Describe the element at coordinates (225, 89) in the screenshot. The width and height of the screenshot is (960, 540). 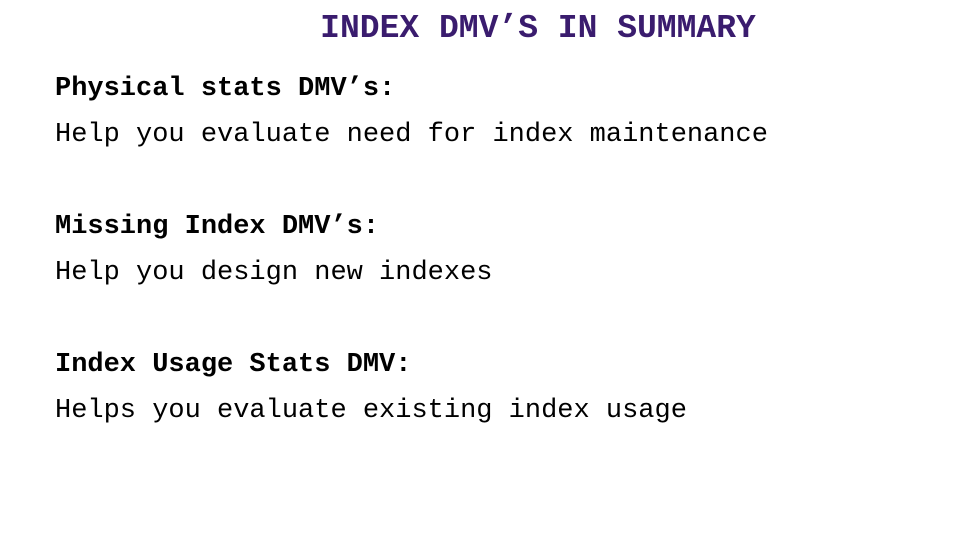
I see `section-heading: Physical stats DMV’s:` at that location.